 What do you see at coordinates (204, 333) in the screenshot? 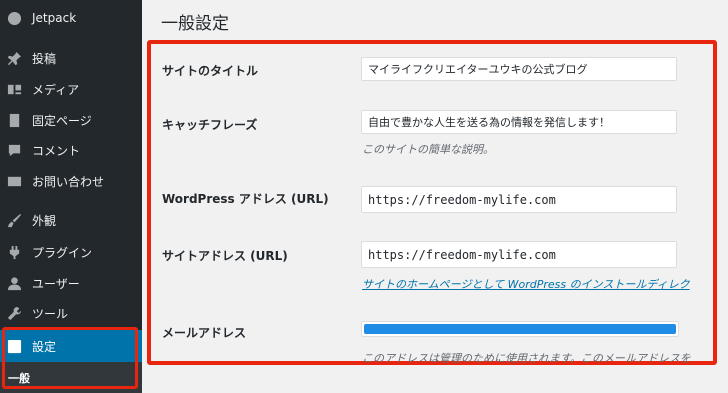
I see `email-label: メールアドレス` at bounding box center [204, 333].